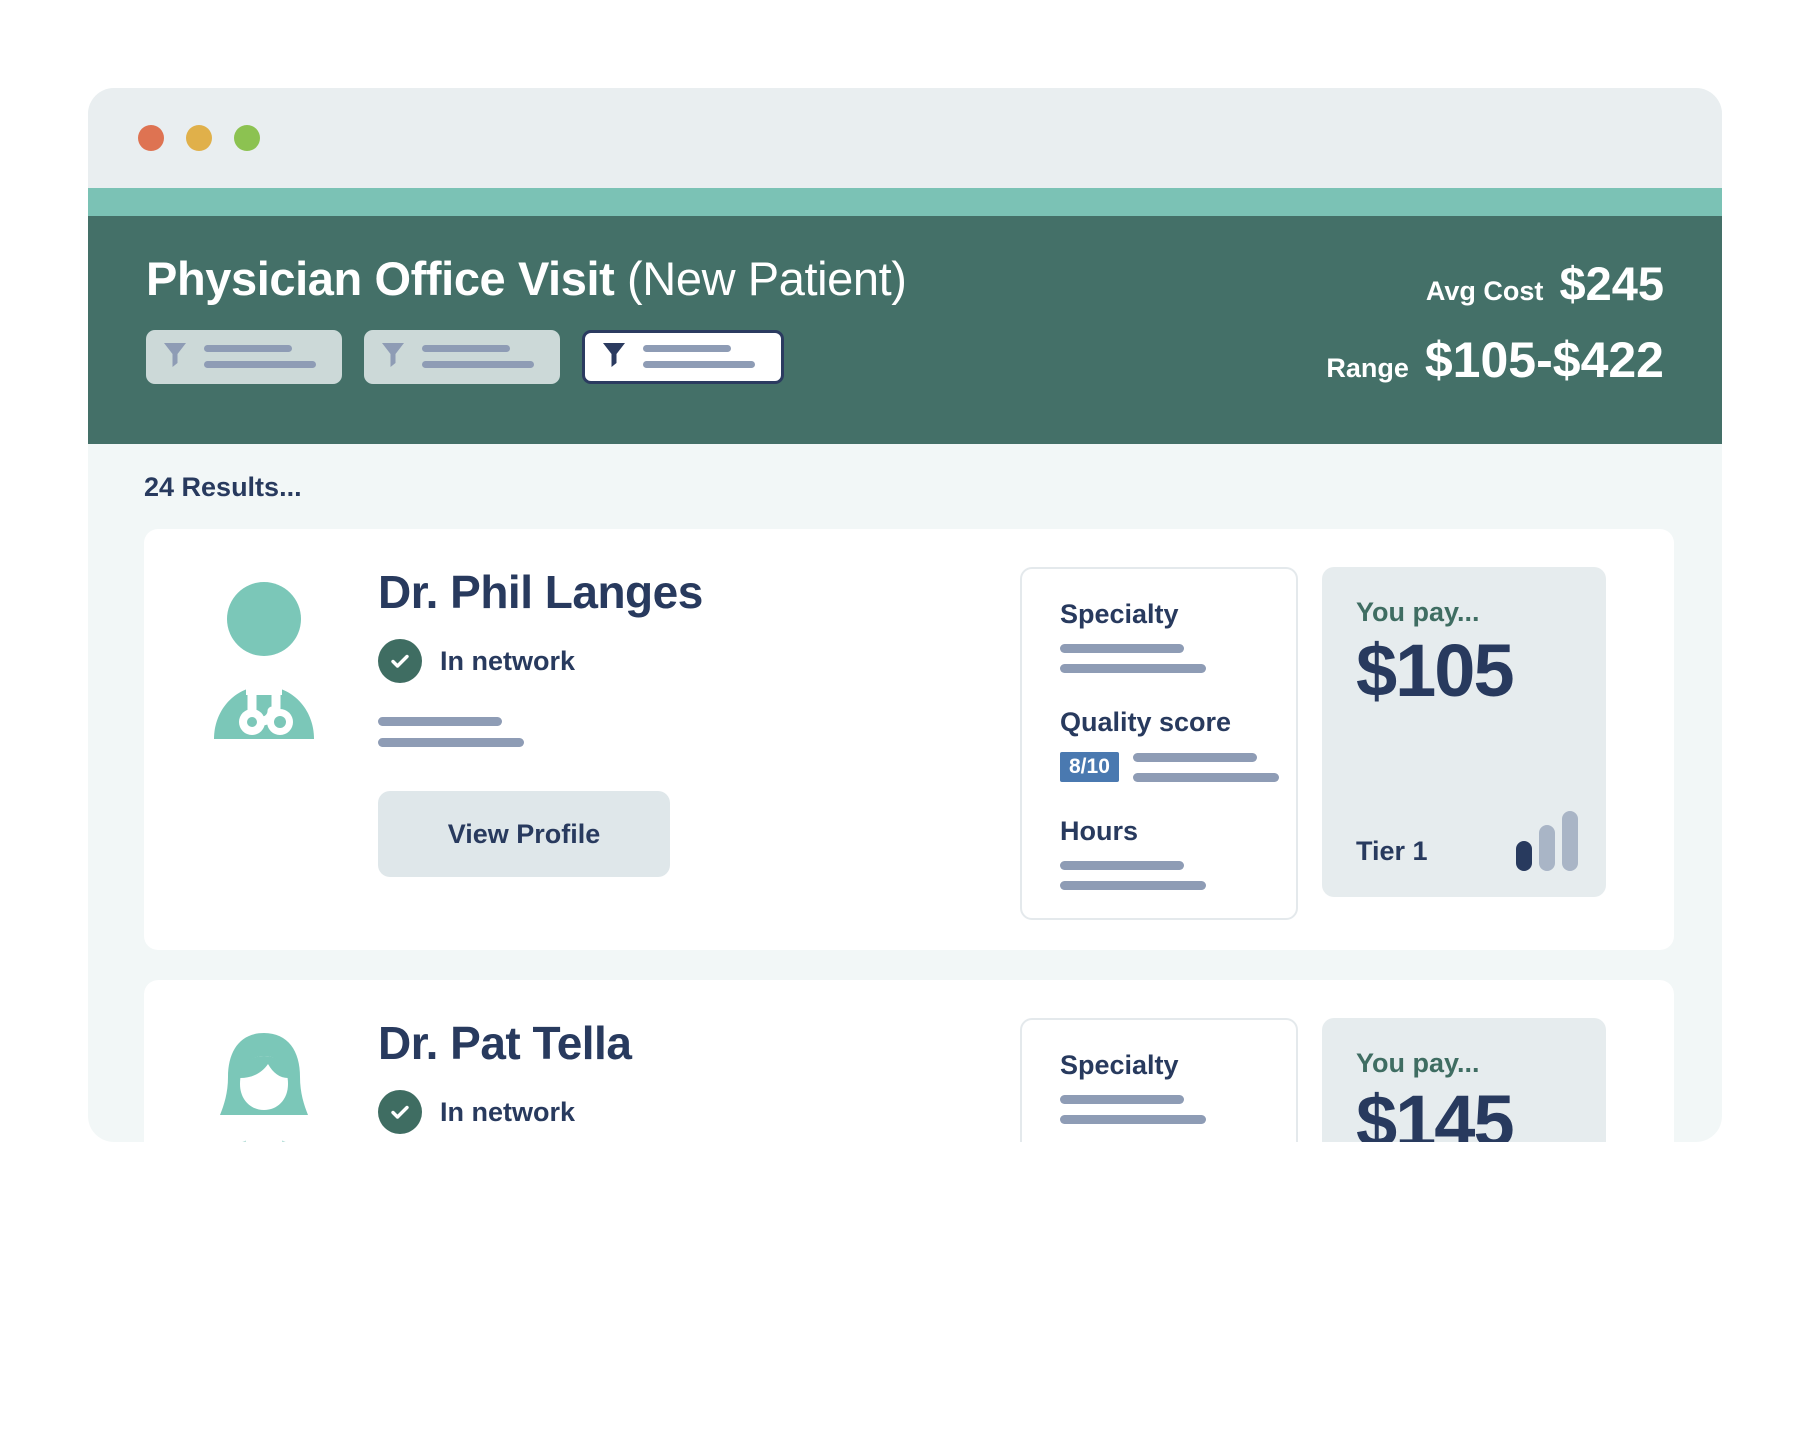 The height and width of the screenshot is (1432, 1810). I want to click on detail-panel: Specialty Quality score 8/10, so click(1159, 1080).